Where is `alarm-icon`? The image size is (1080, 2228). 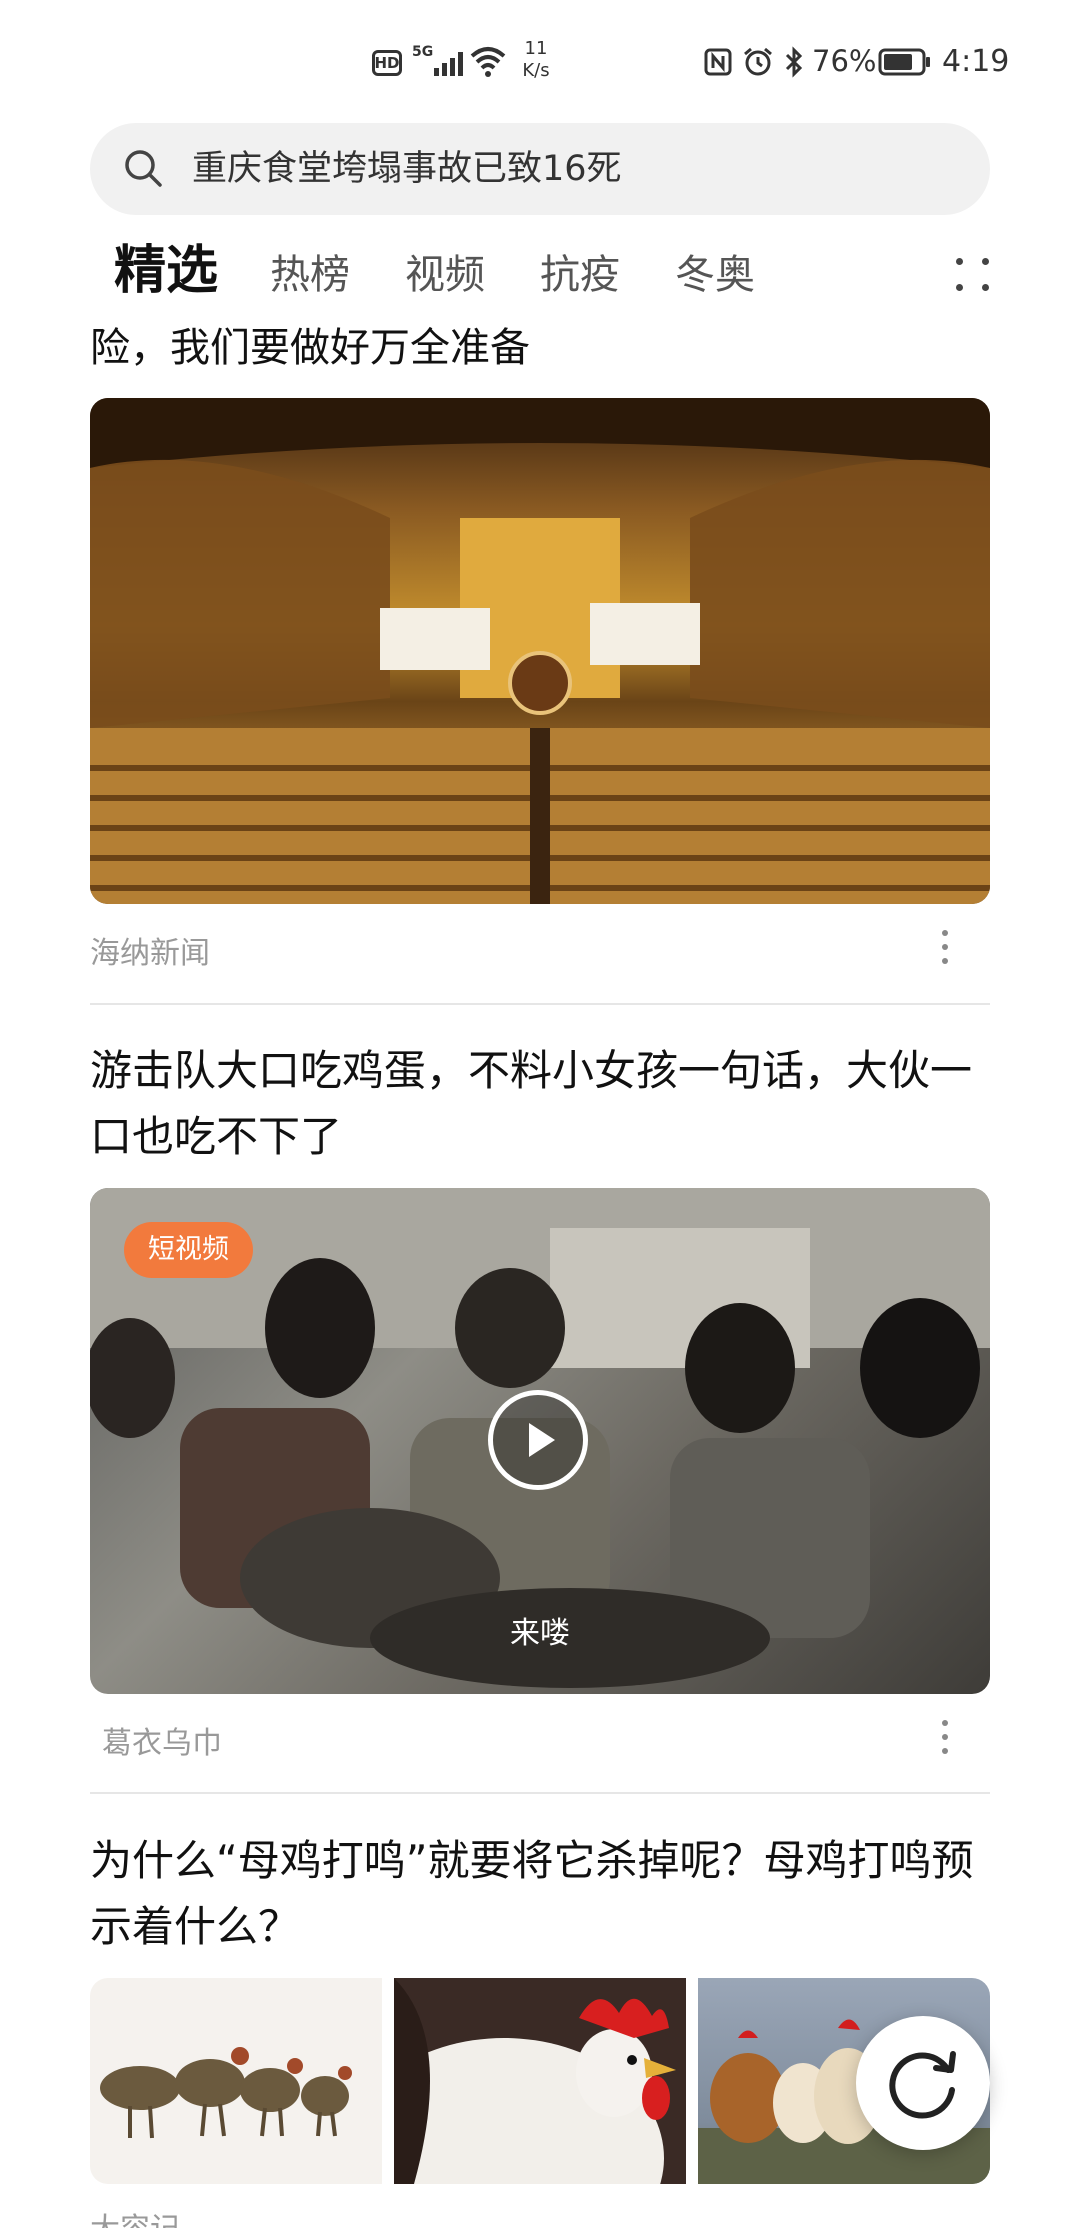 alarm-icon is located at coordinates (758, 61).